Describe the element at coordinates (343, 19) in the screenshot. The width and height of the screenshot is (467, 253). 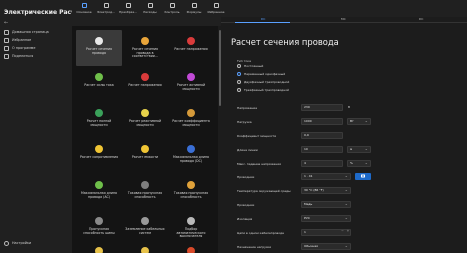
I see `pane-tab-mc: MC` at that location.